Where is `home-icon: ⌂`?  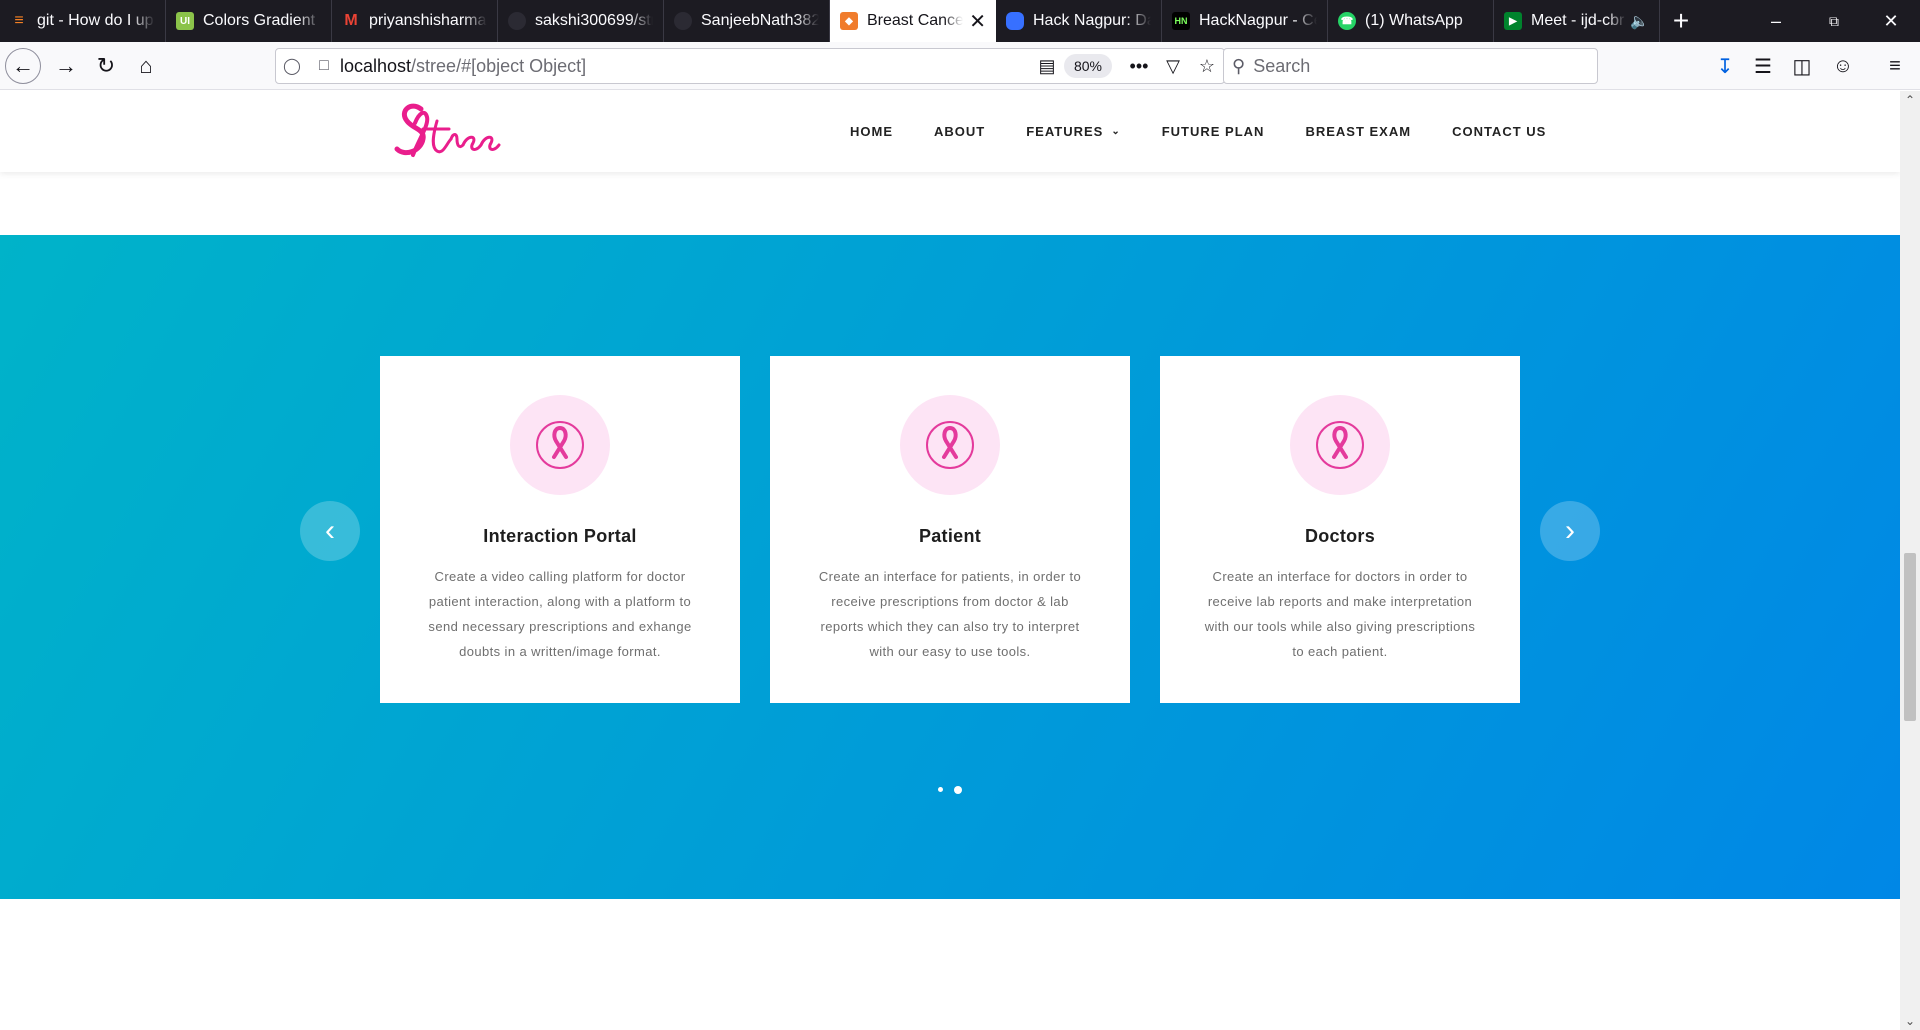
home-icon: ⌂ is located at coordinates (146, 65).